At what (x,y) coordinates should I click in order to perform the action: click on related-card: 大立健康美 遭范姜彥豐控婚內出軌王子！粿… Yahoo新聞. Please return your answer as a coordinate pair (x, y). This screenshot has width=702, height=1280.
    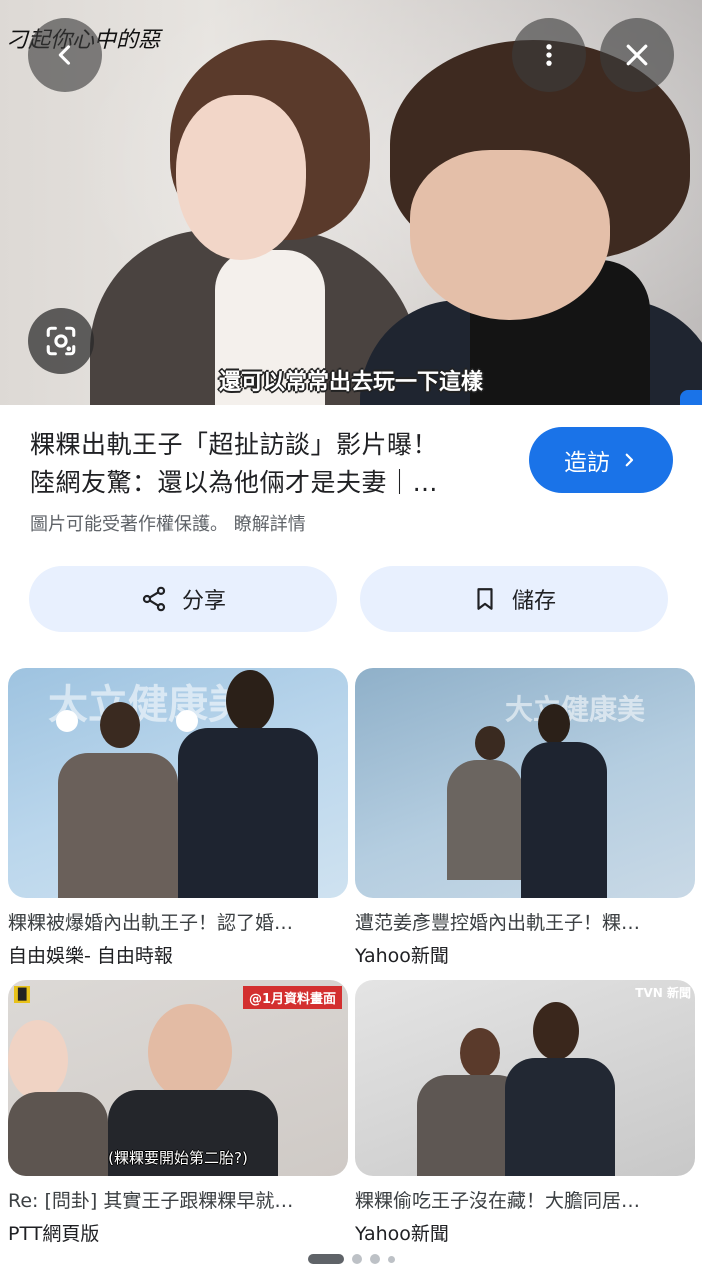
    Looking at the image, I should click on (525, 818).